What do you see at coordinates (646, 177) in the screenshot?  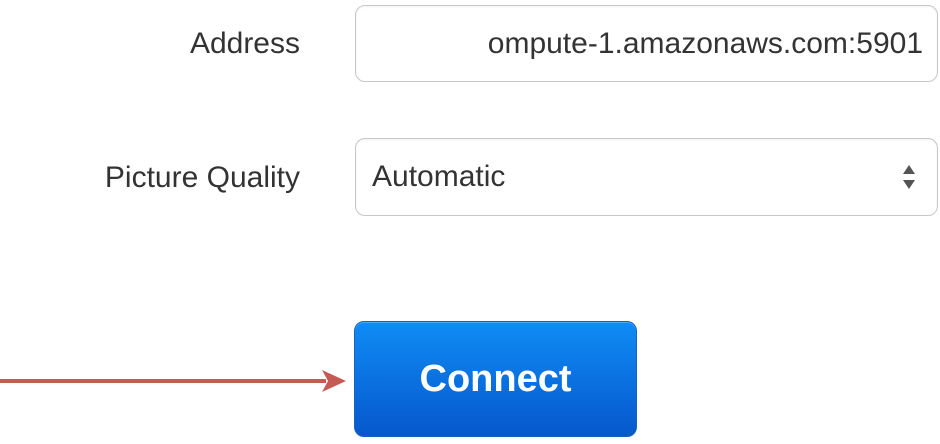 I see `picture-quality-select: Automatic` at bounding box center [646, 177].